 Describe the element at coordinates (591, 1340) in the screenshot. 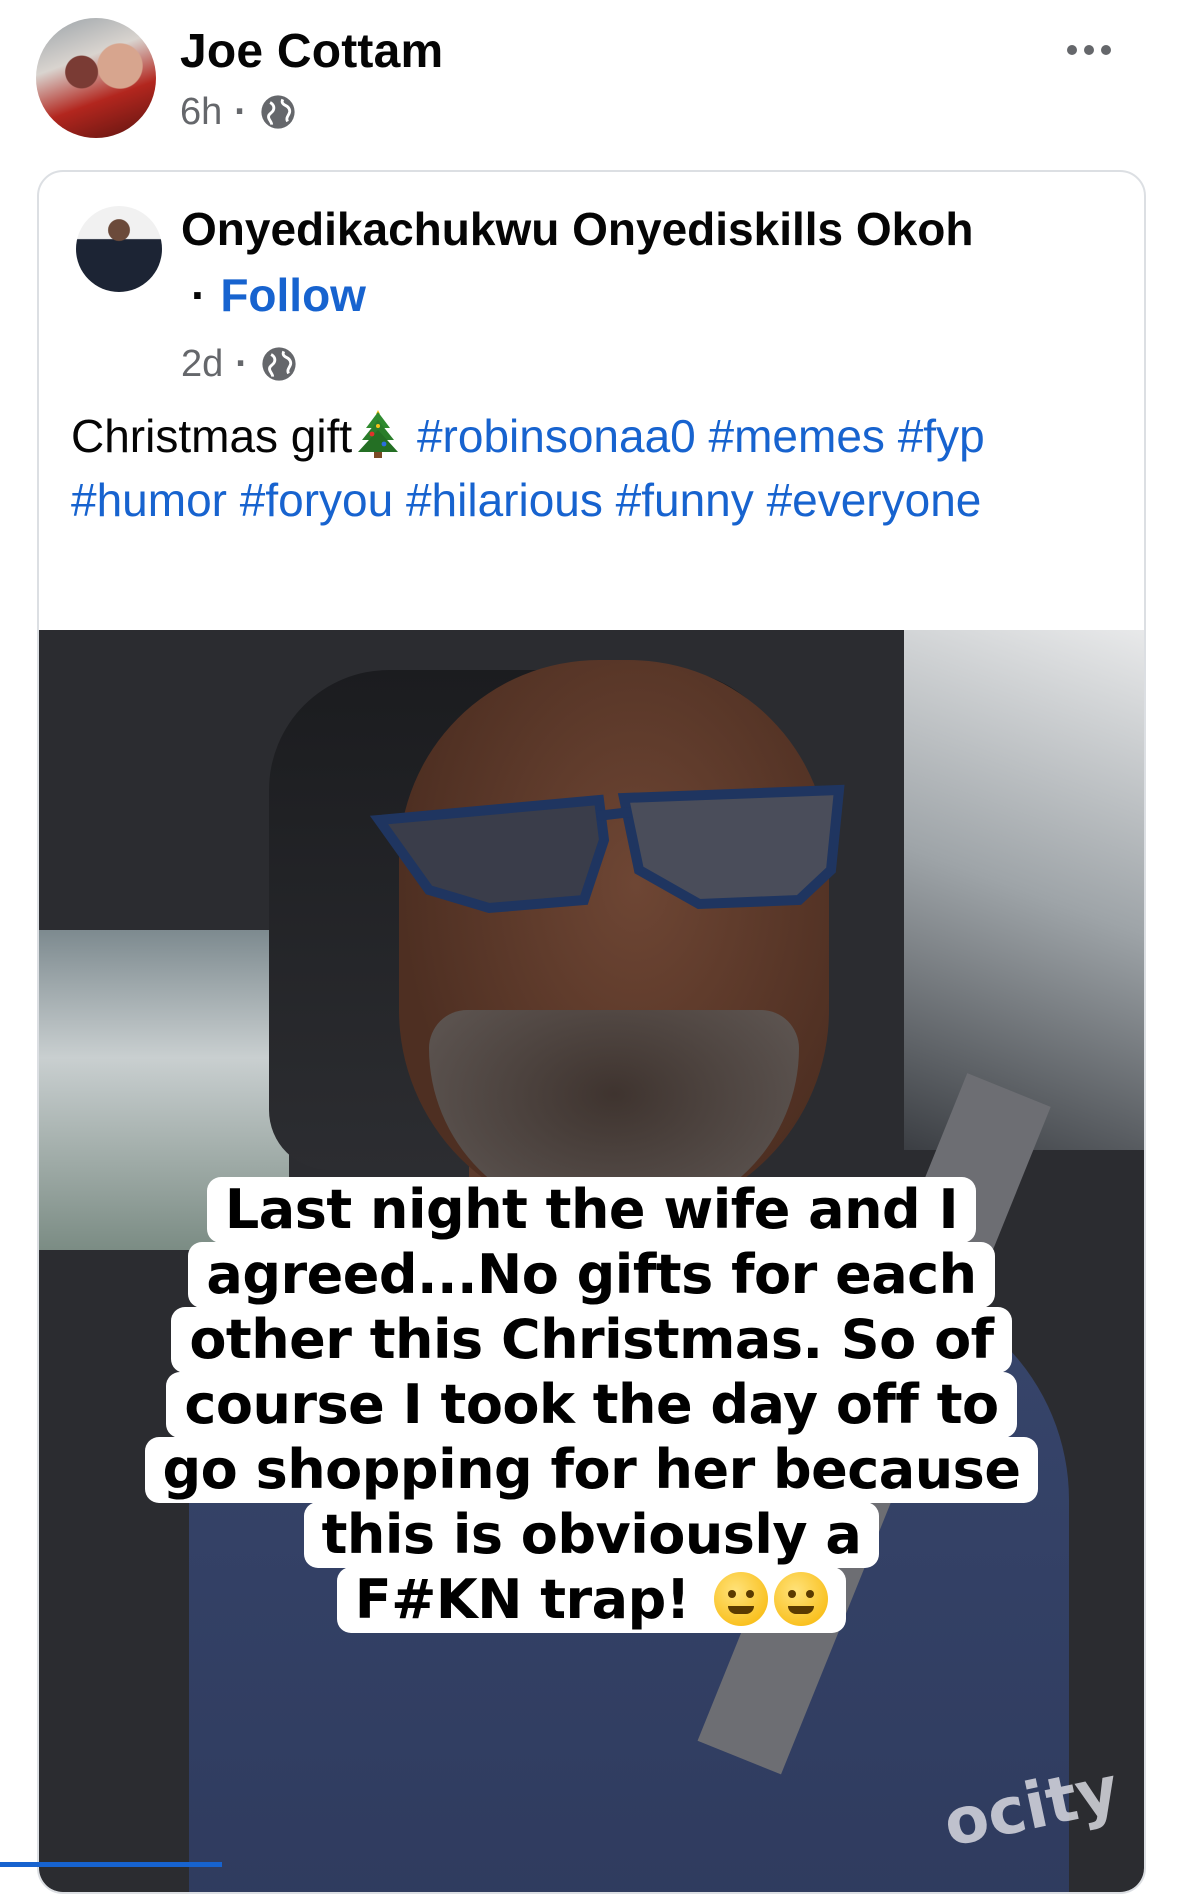

I see `caption-line: other this Christmas. So of` at that location.